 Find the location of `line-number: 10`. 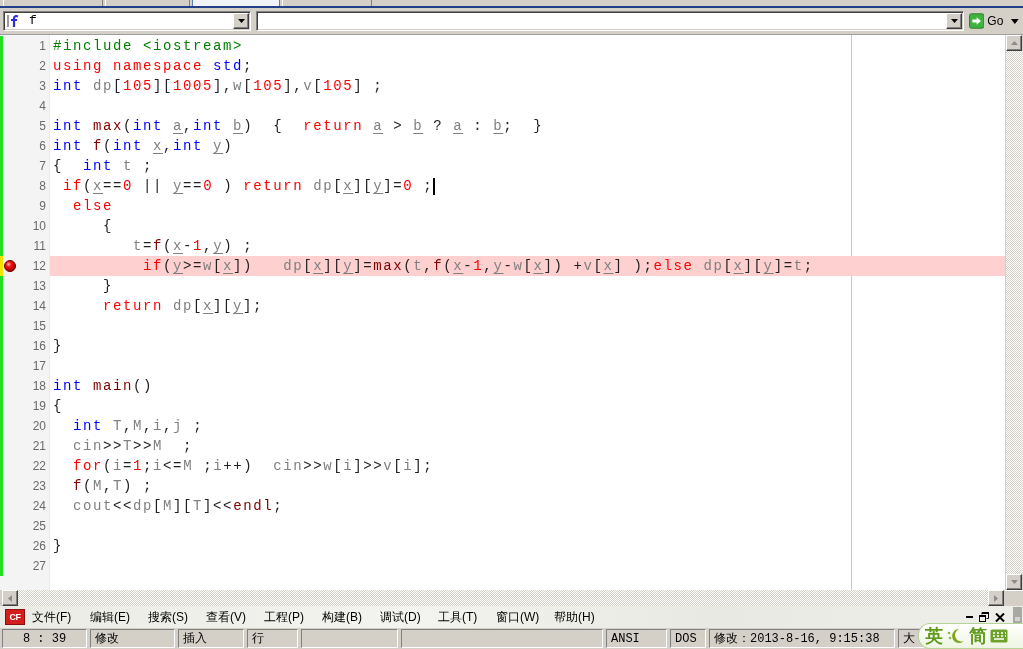

line-number: 10 is located at coordinates (39, 226).